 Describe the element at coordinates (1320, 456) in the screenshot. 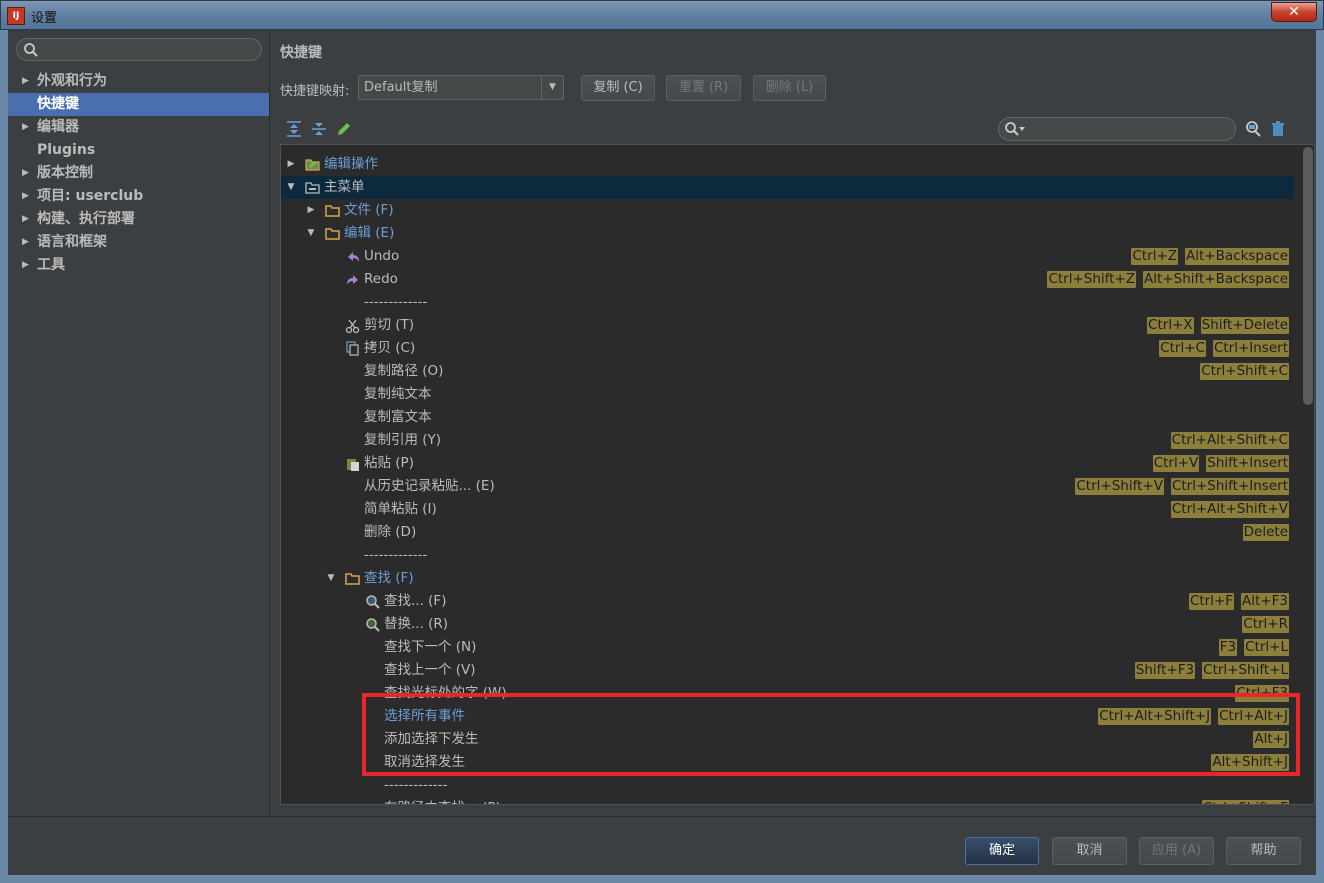

I see `window-frame-right` at that location.